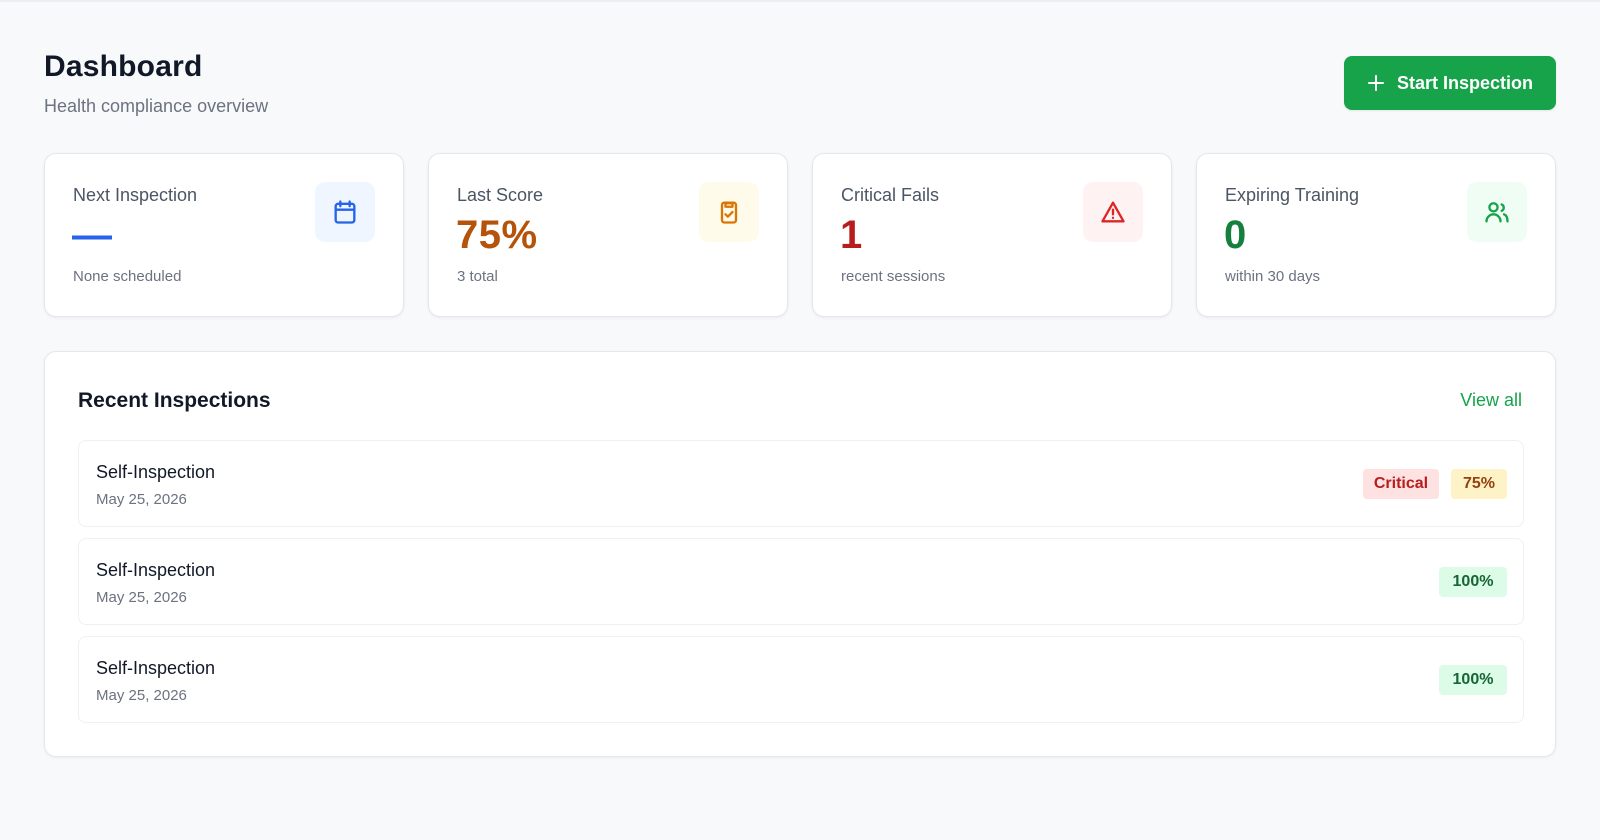  I want to click on inspection-badges: Critical 75%, so click(1435, 484).